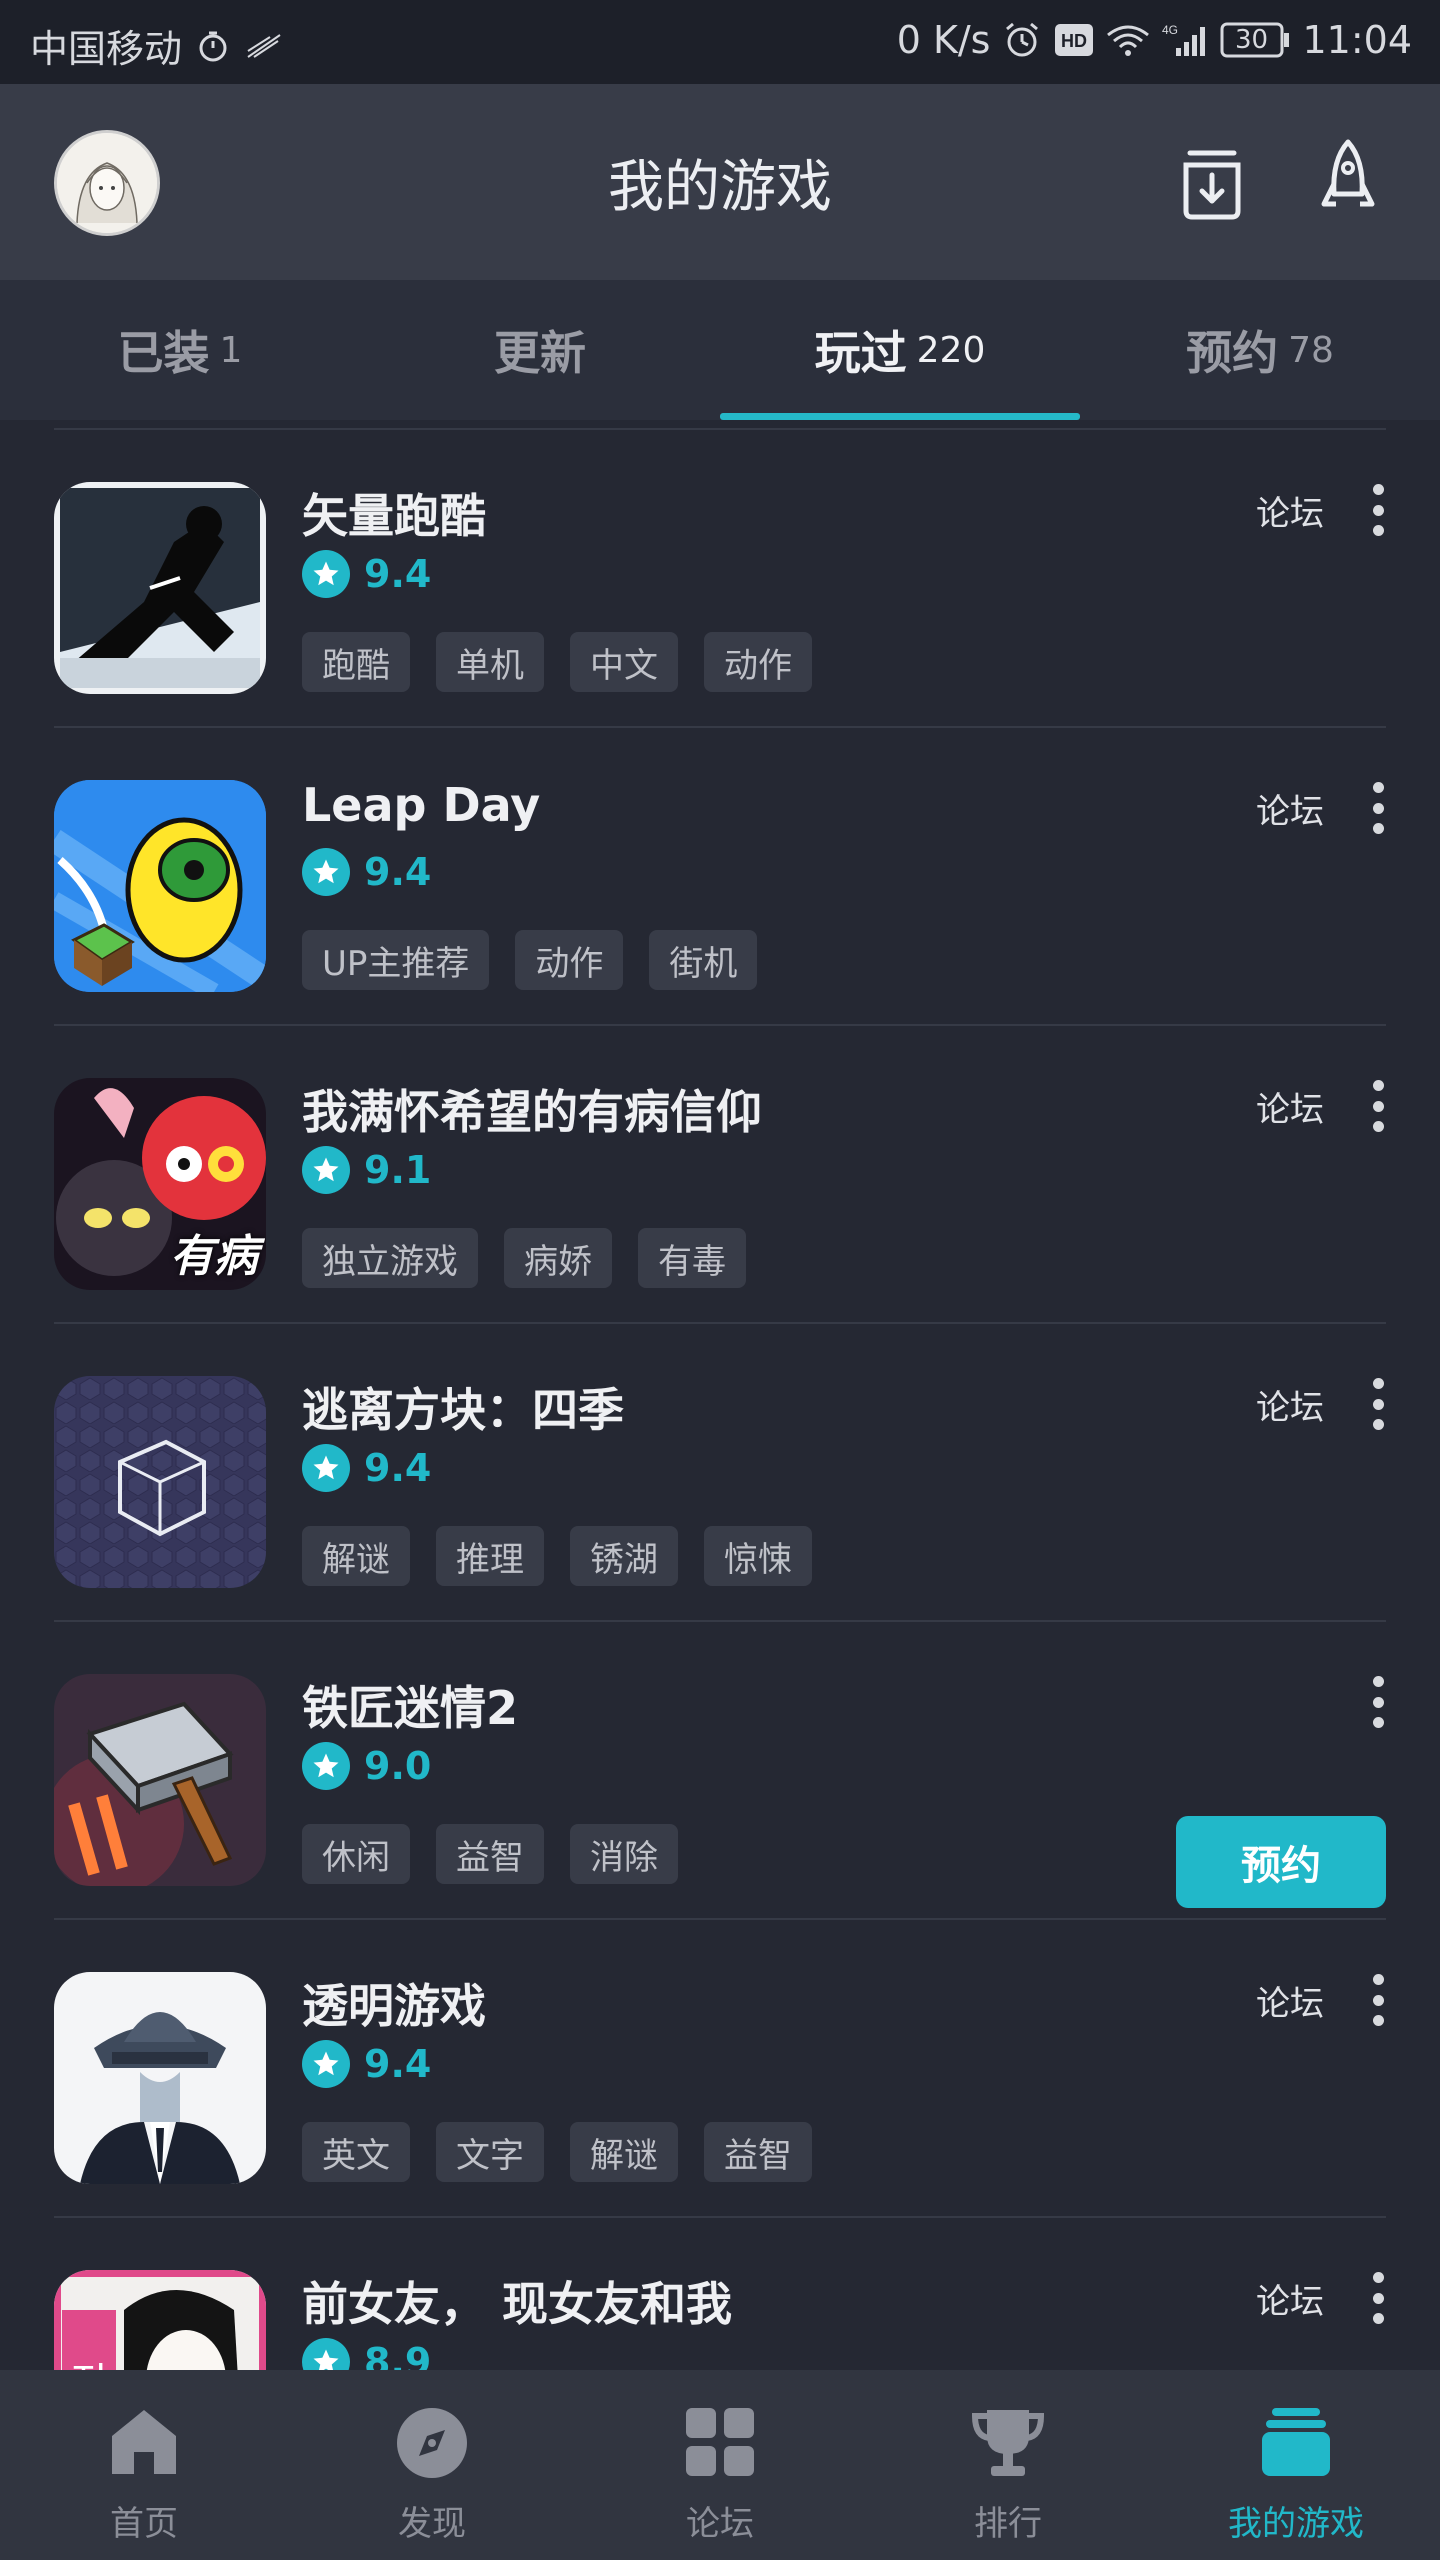 This screenshot has height=2560, width=1440. Describe the element at coordinates (432, 2524) in the screenshot. I see `nav-label: 发现` at that location.